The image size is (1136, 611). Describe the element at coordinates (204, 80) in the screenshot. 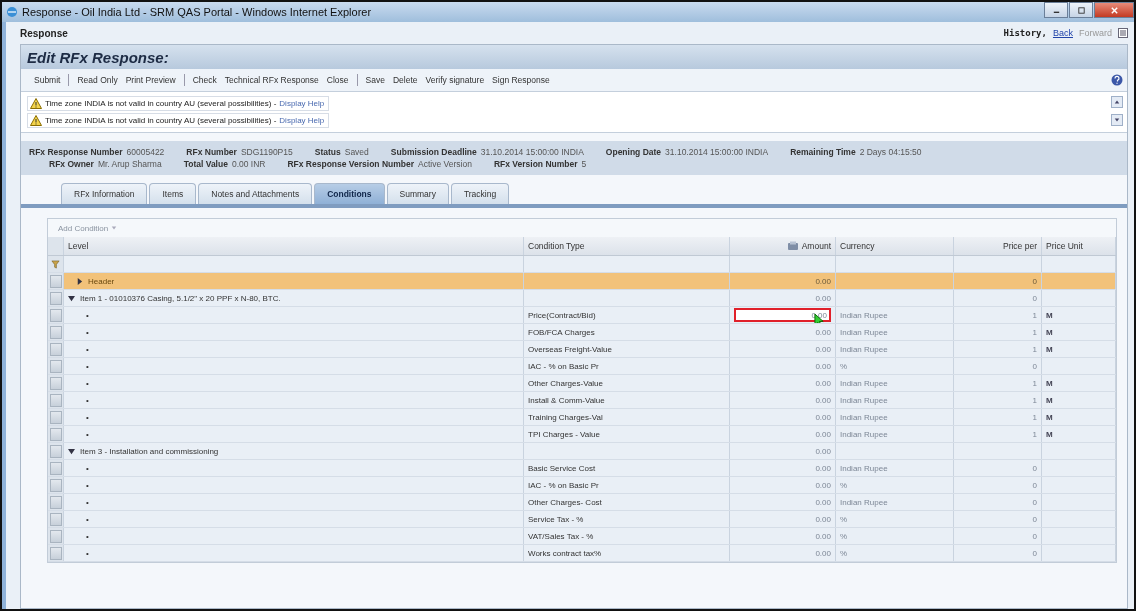

I see `toolbar-button: Check` at that location.